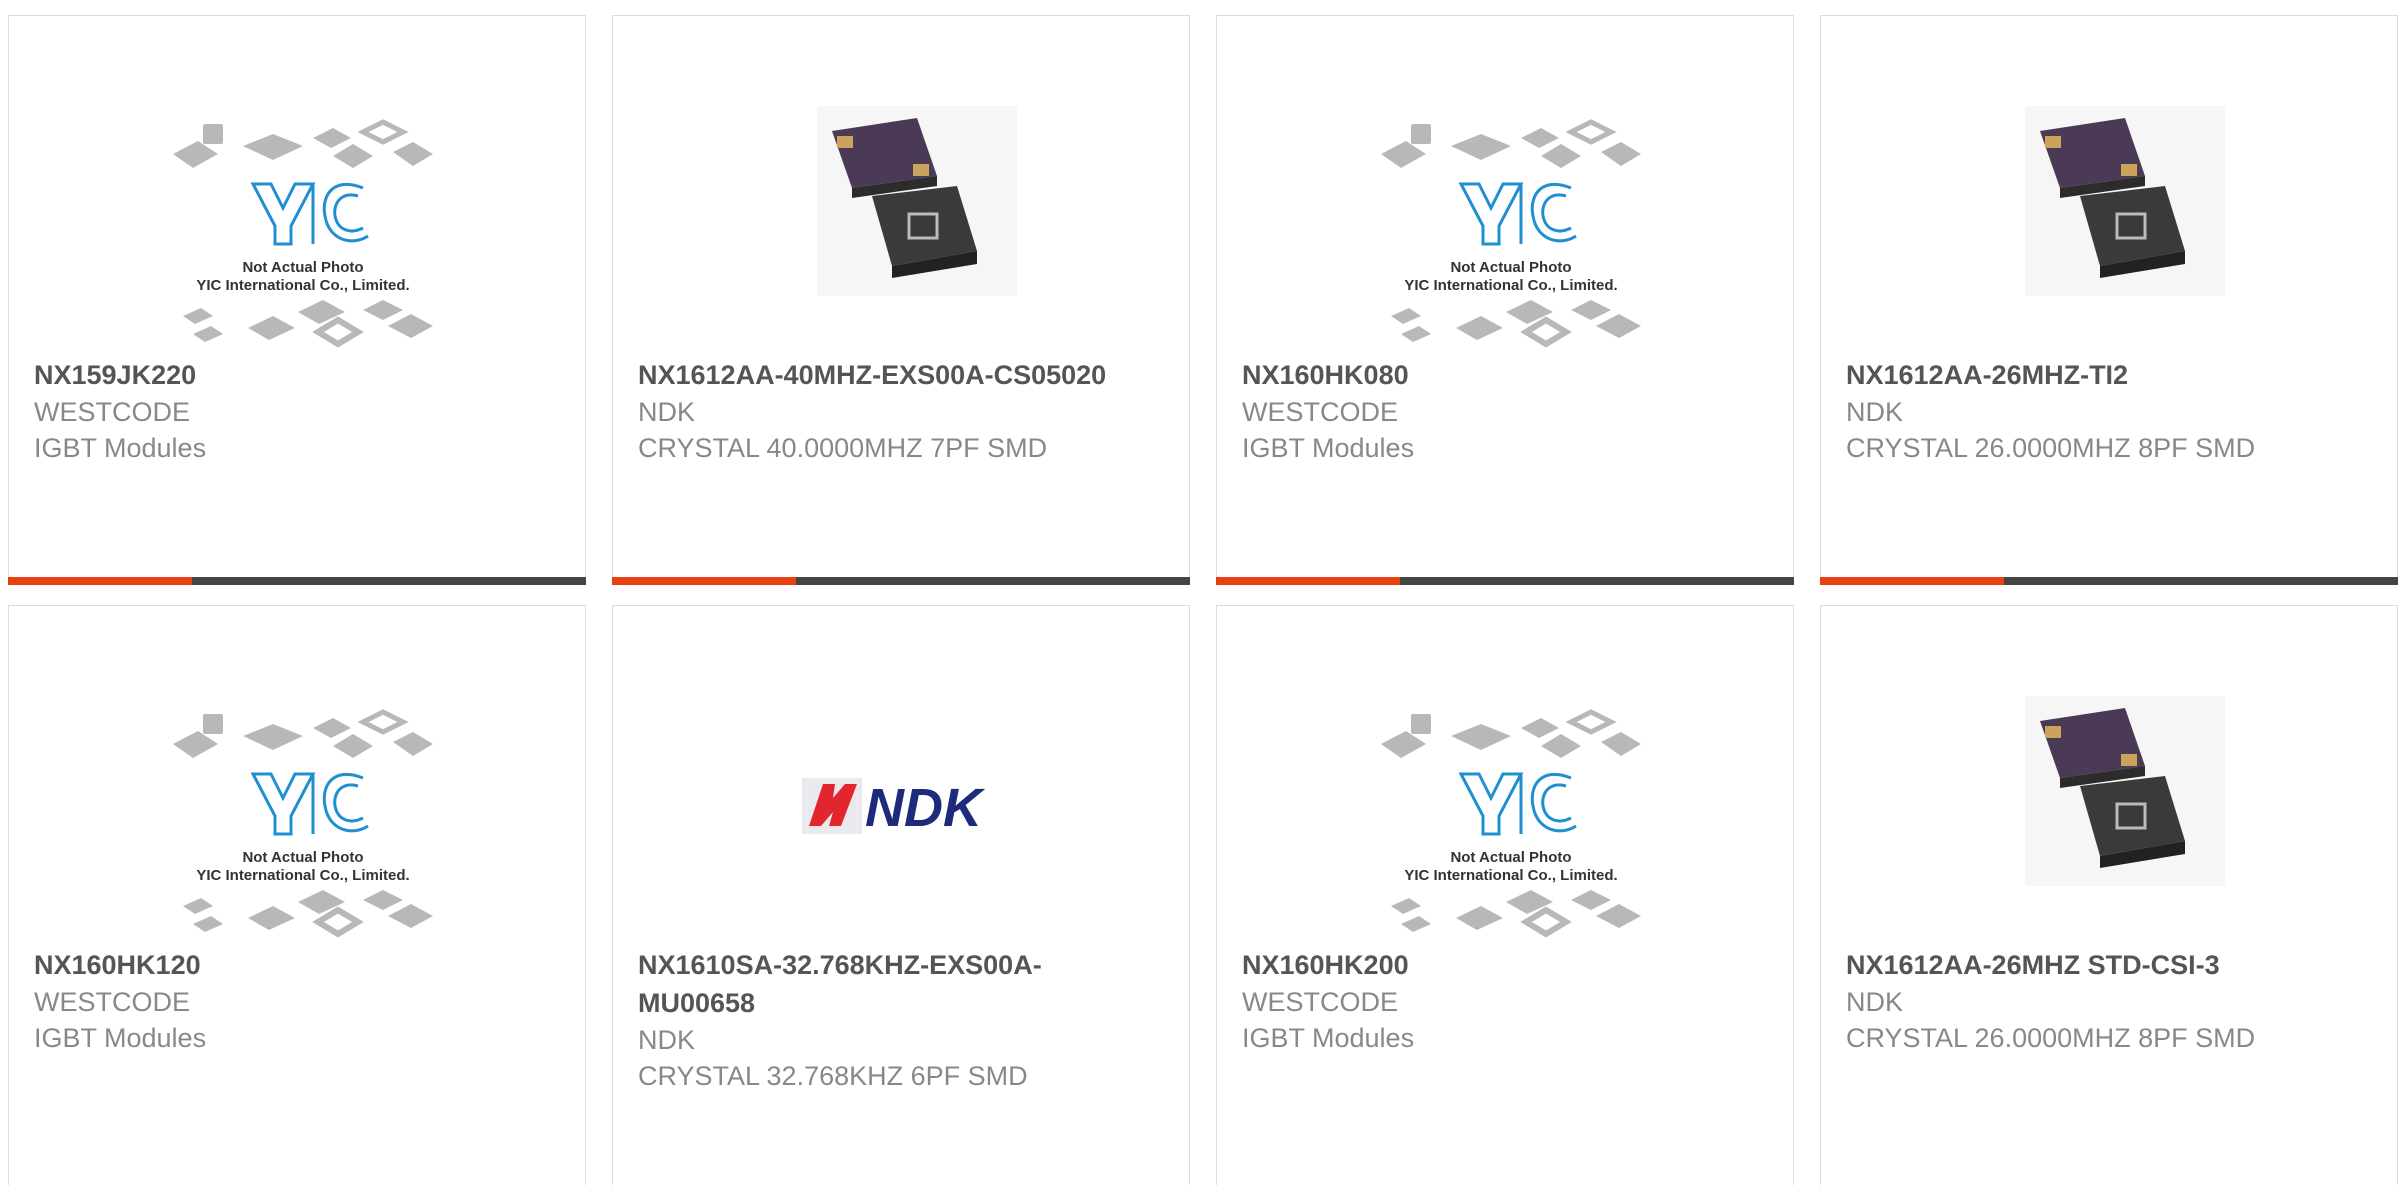 The height and width of the screenshot is (1185, 2400). I want to click on part-number: NX1612AA-26MHZ STD-CSI-3, so click(2106, 965).